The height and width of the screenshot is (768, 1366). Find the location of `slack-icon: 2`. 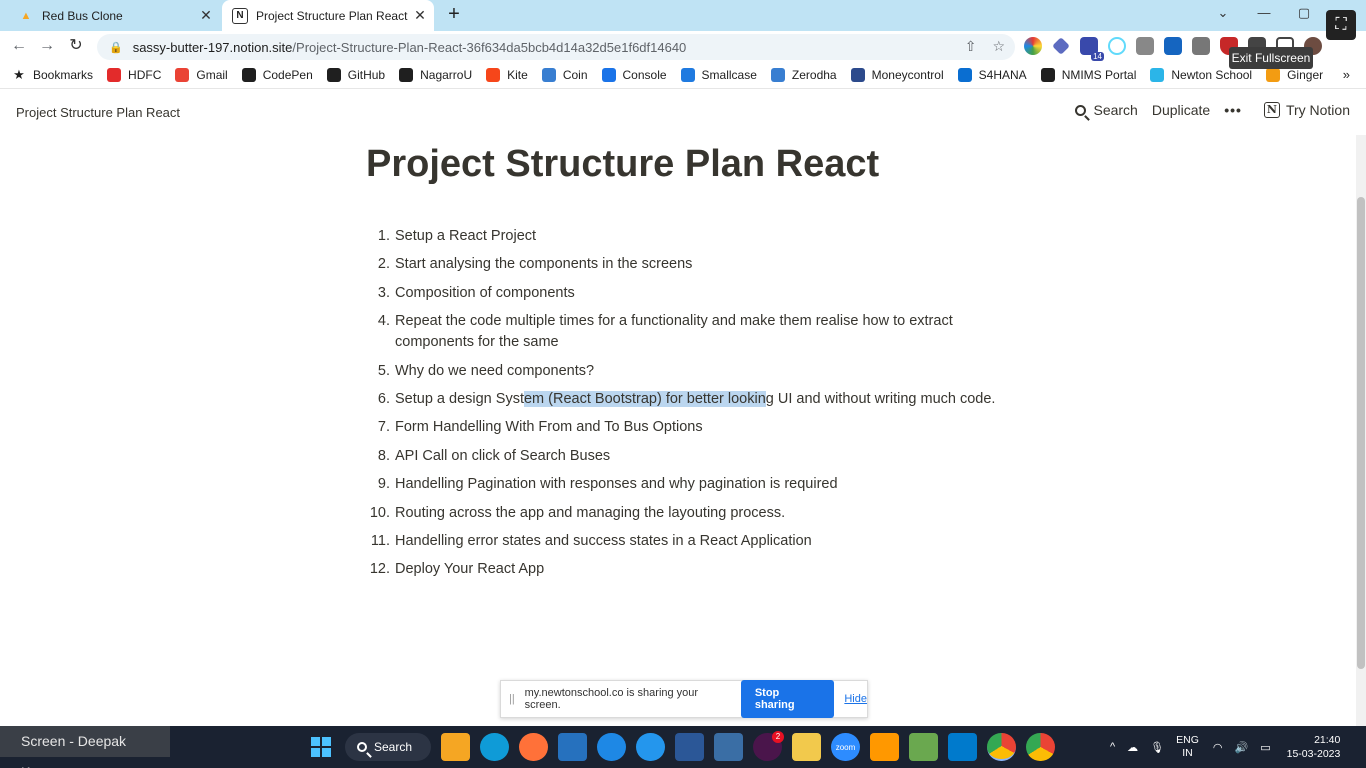

slack-icon: 2 is located at coordinates (768, 746).